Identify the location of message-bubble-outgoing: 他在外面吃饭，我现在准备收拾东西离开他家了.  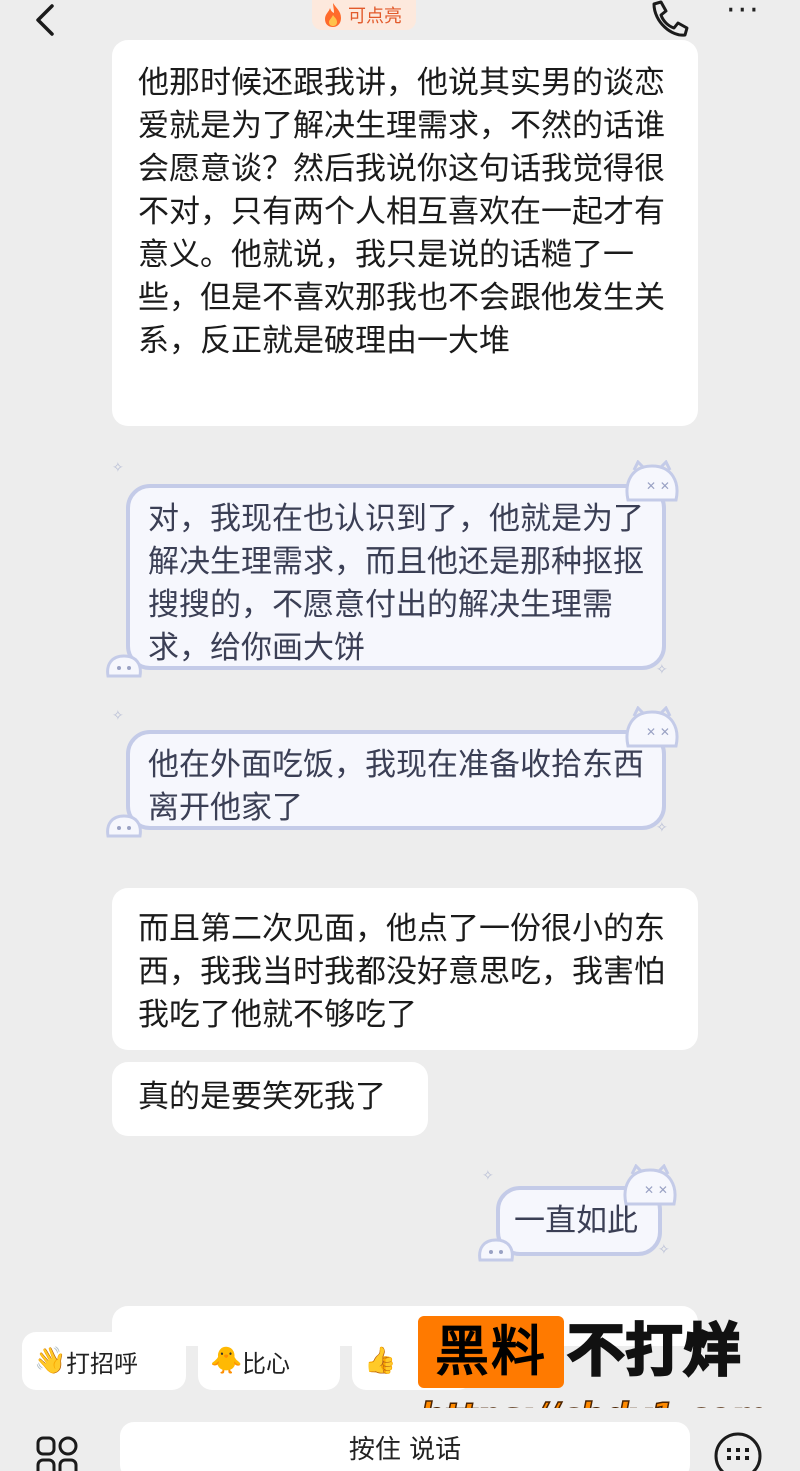
(396, 780).